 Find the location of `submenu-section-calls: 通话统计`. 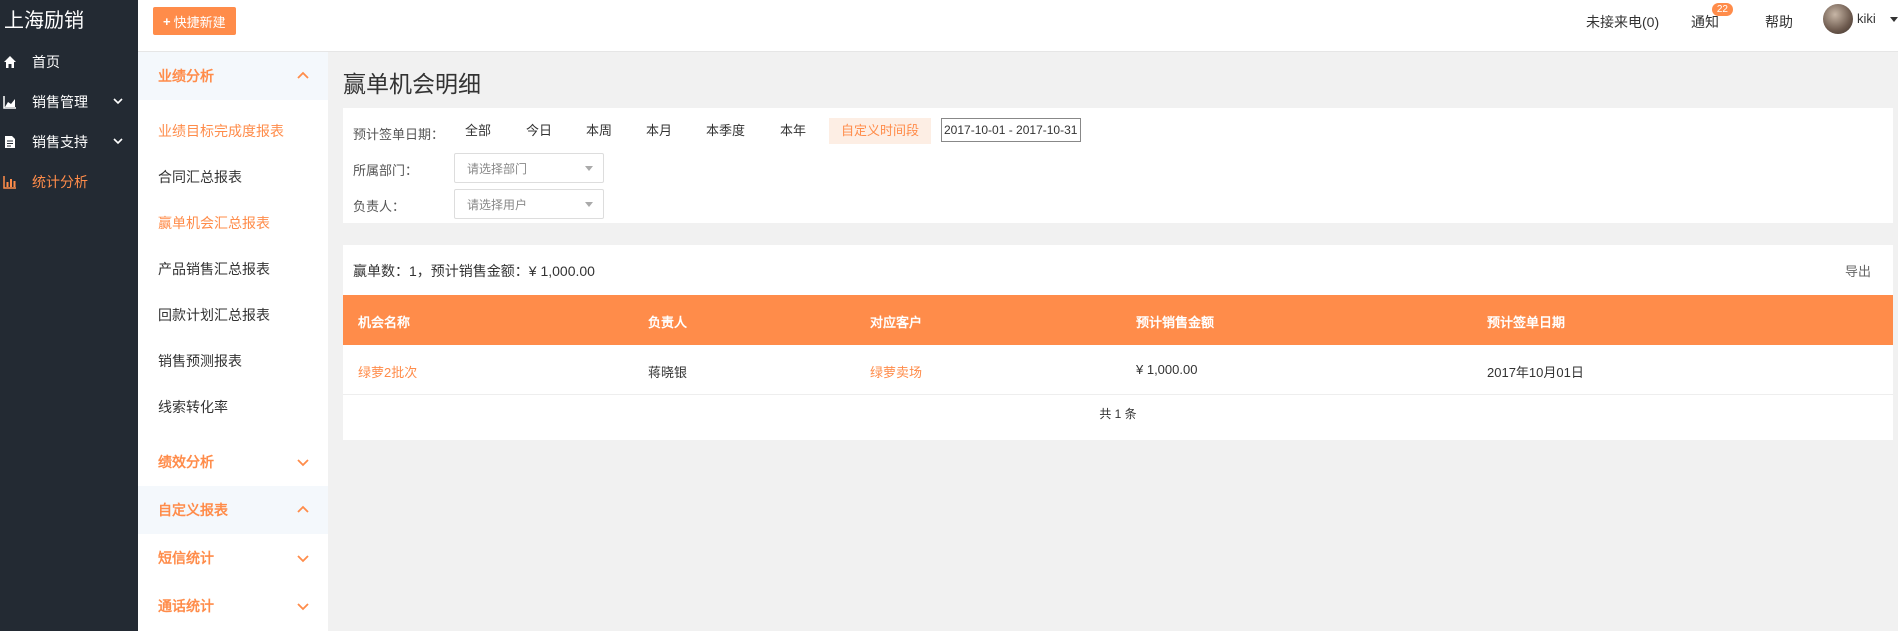

submenu-section-calls: 通话统计 is located at coordinates (233, 606).